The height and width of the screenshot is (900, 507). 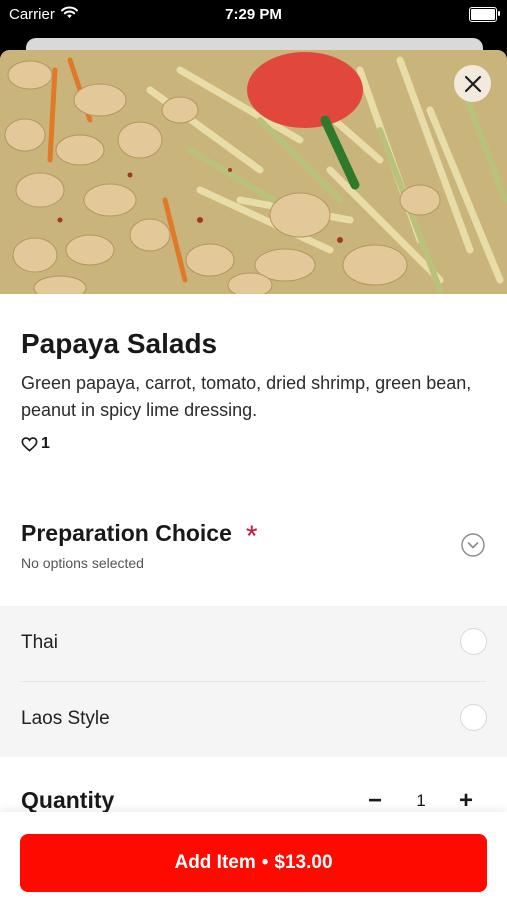 I want to click on bottom-action-bar: Add Item • $13.00, so click(x=253, y=856).